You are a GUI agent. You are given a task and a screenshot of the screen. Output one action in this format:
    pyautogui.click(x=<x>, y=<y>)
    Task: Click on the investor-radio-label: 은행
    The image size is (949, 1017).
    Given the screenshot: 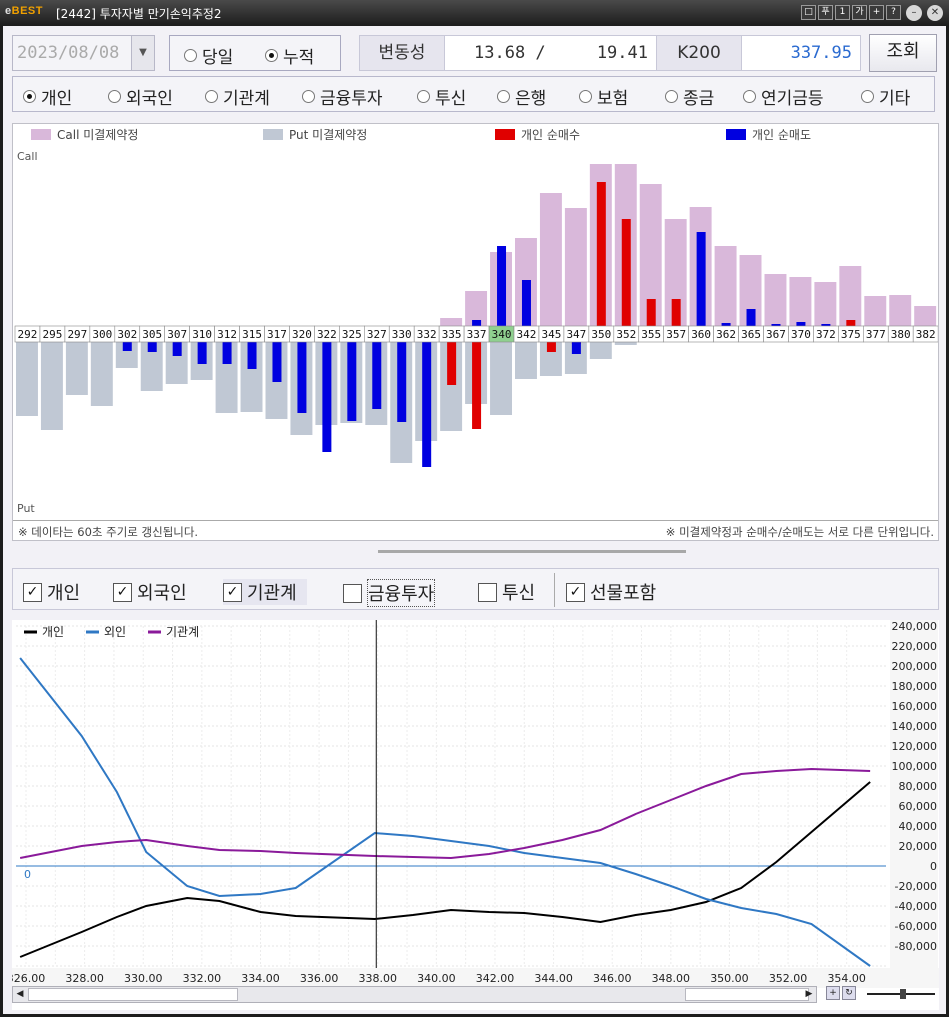 What is the action you would take?
    pyautogui.click(x=531, y=99)
    